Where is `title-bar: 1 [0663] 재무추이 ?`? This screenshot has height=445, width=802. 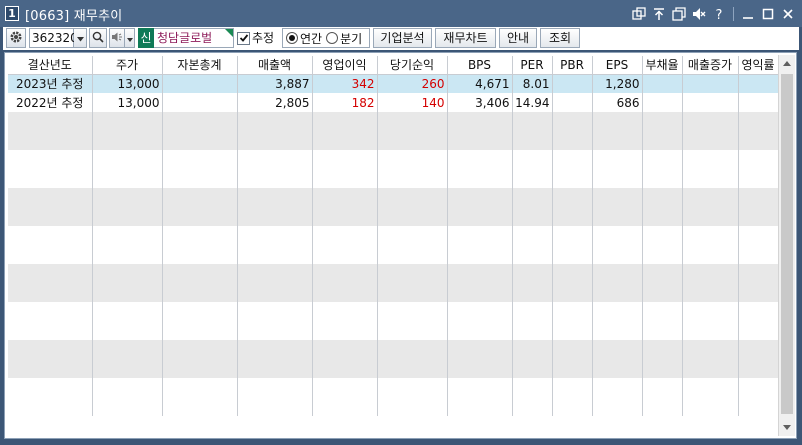 title-bar: 1 [0663] 재무추이 ? is located at coordinates (401, 13).